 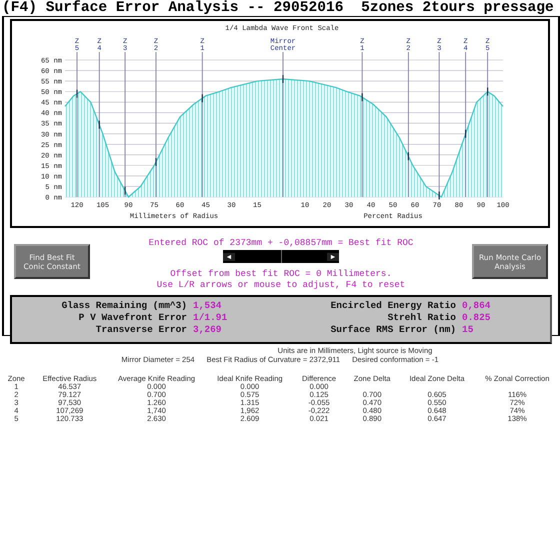 What do you see at coordinates (140, 330) in the screenshot?
I see `stat-label: Transverse Error` at bounding box center [140, 330].